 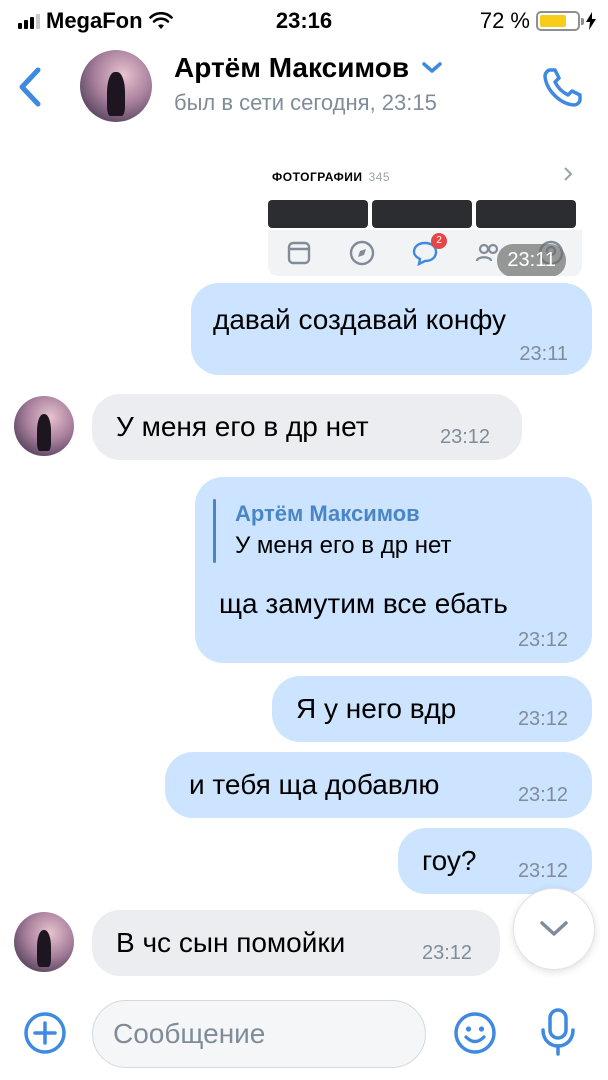 I want to click on message-time: 23:11, so click(x=543, y=354).